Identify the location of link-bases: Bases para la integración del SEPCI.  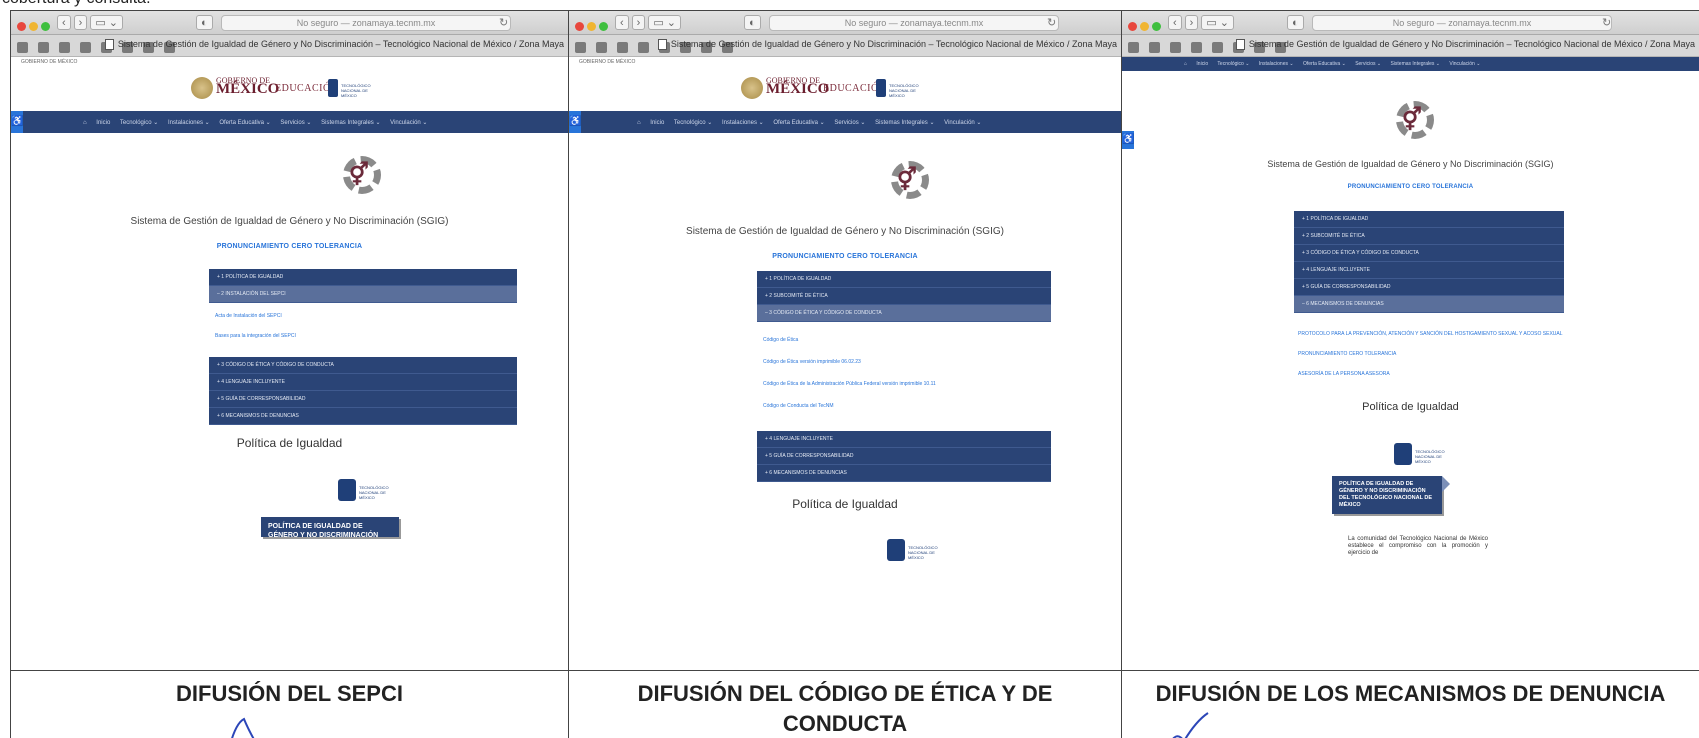
(255, 336).